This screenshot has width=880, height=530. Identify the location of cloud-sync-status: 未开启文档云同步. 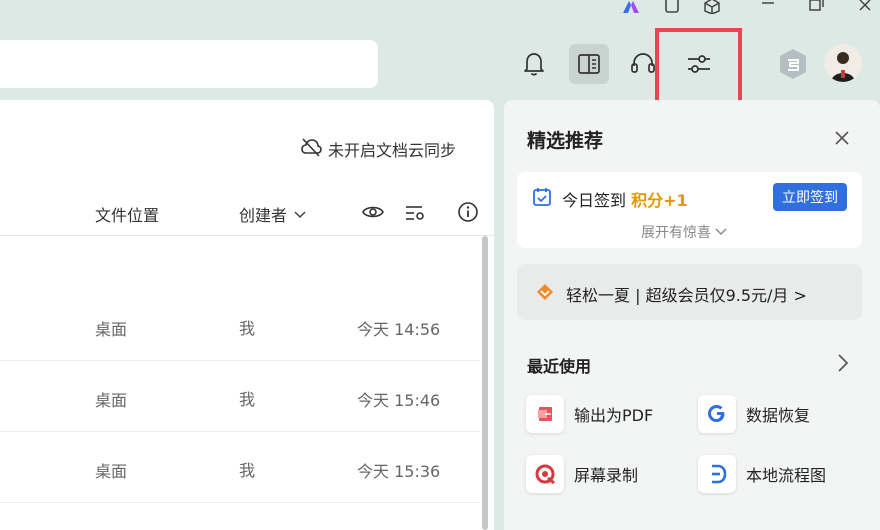
(378, 149).